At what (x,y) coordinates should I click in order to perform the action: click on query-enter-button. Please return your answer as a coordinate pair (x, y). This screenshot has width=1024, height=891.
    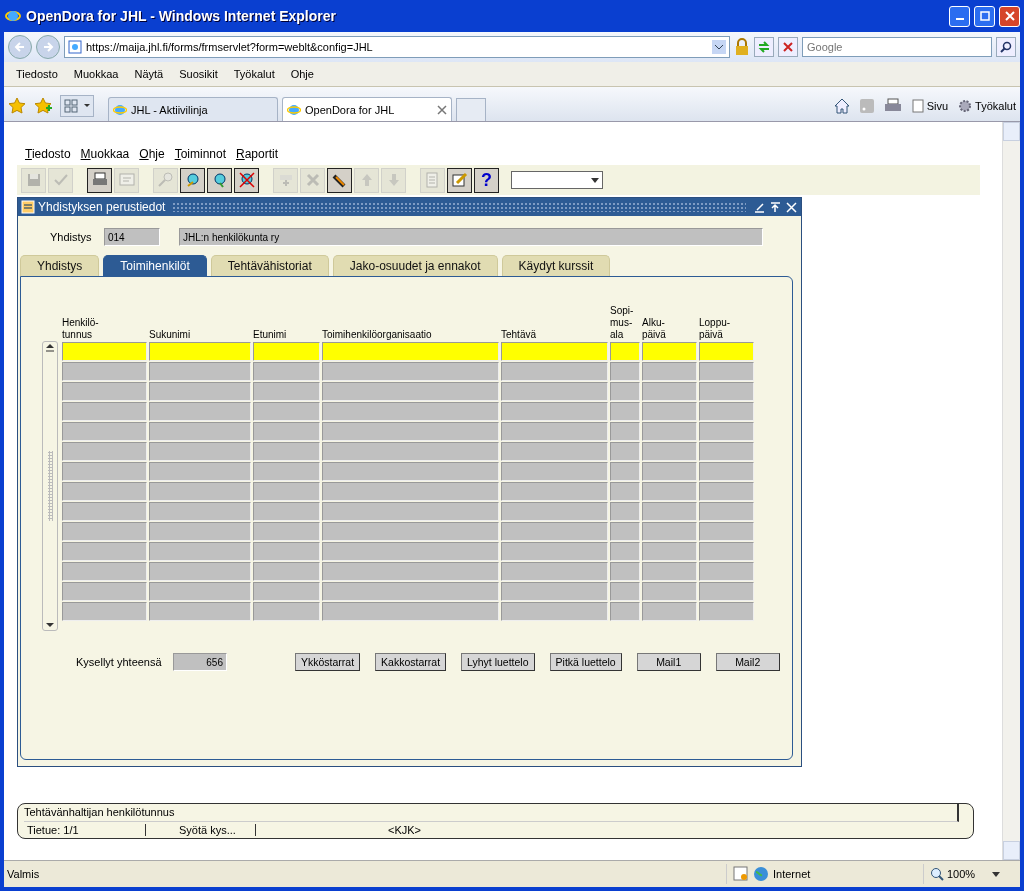
    Looking at the image, I should click on (192, 180).